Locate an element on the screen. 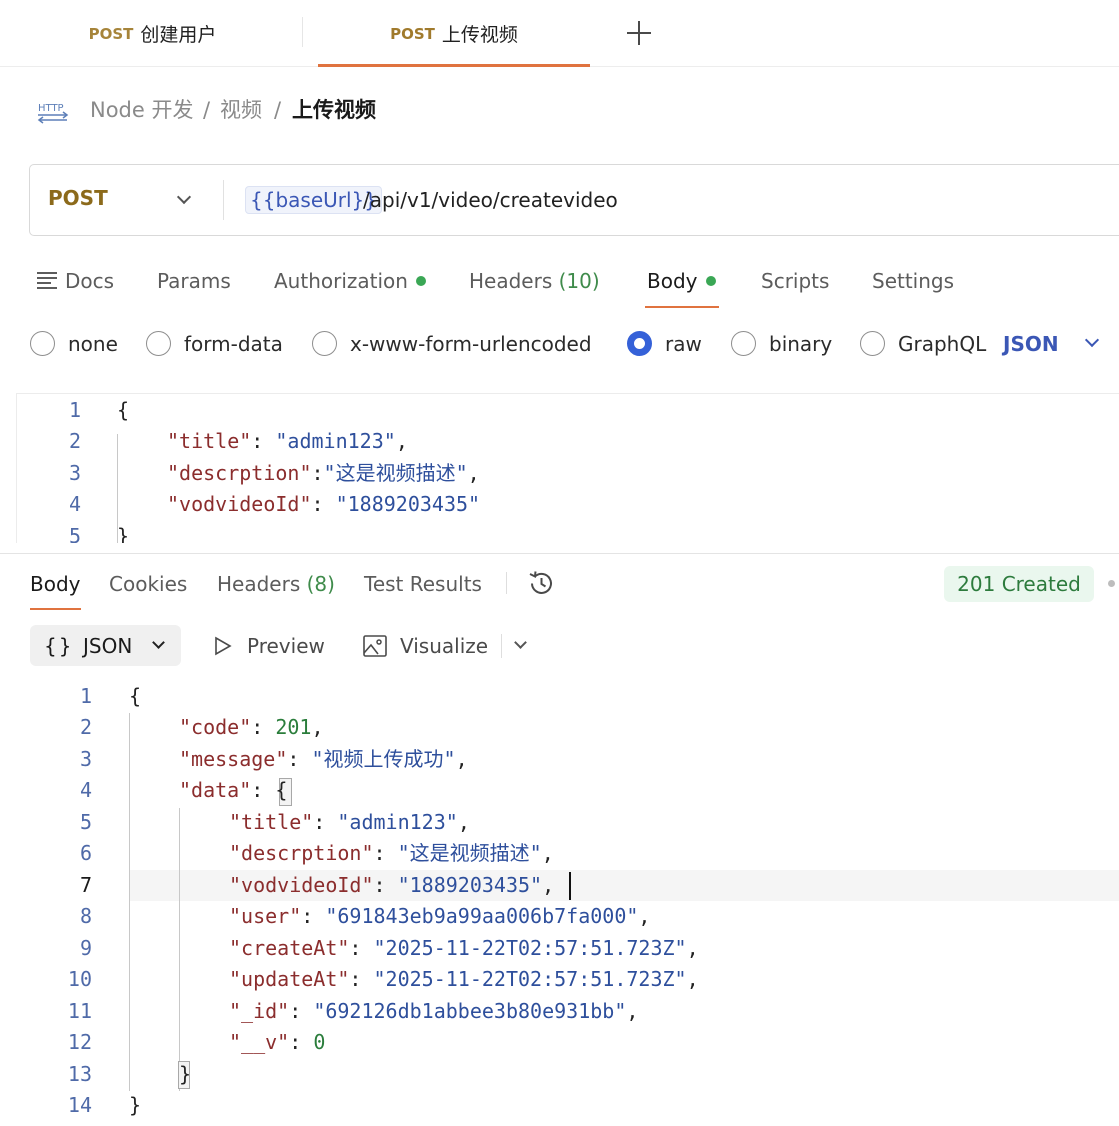  format-label: JSON is located at coordinates (108, 646).